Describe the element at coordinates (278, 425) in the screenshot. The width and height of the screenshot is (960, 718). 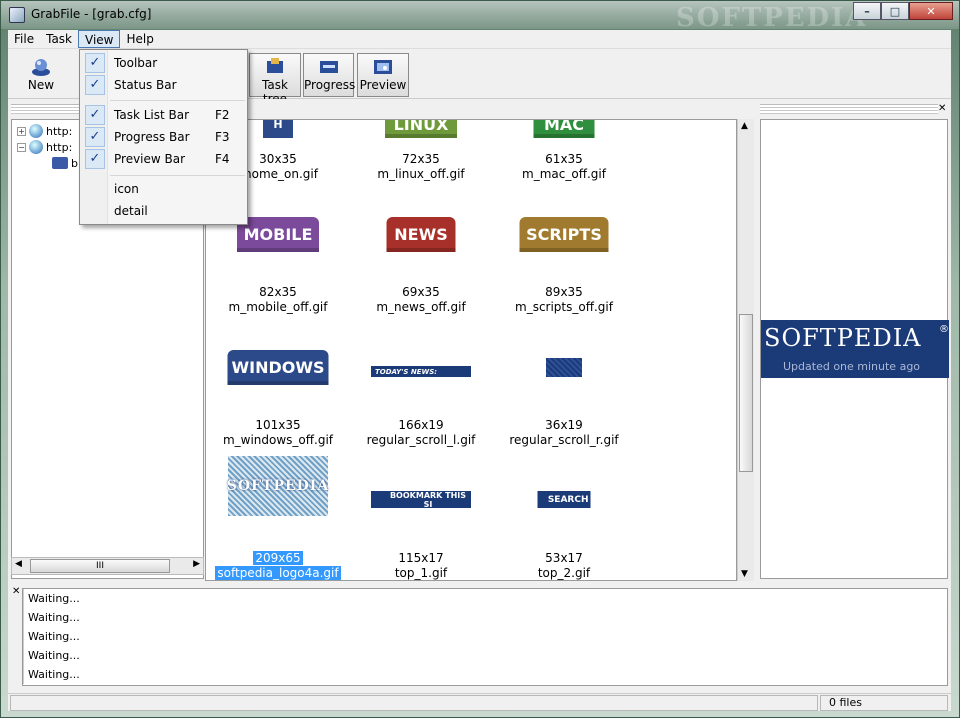
I see `thumbnail-dims: 101x35` at that location.